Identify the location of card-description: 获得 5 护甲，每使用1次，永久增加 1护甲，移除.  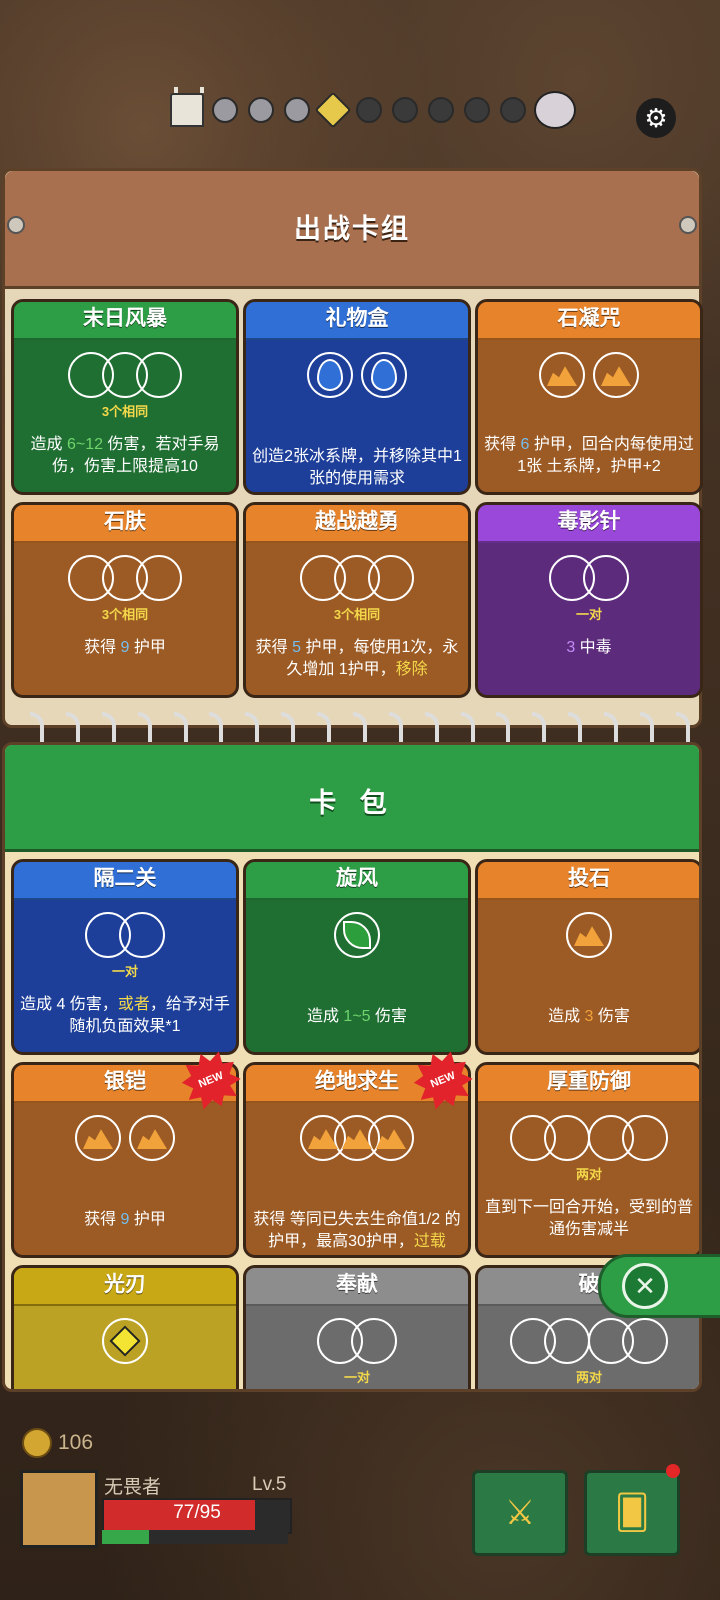
(357, 659).